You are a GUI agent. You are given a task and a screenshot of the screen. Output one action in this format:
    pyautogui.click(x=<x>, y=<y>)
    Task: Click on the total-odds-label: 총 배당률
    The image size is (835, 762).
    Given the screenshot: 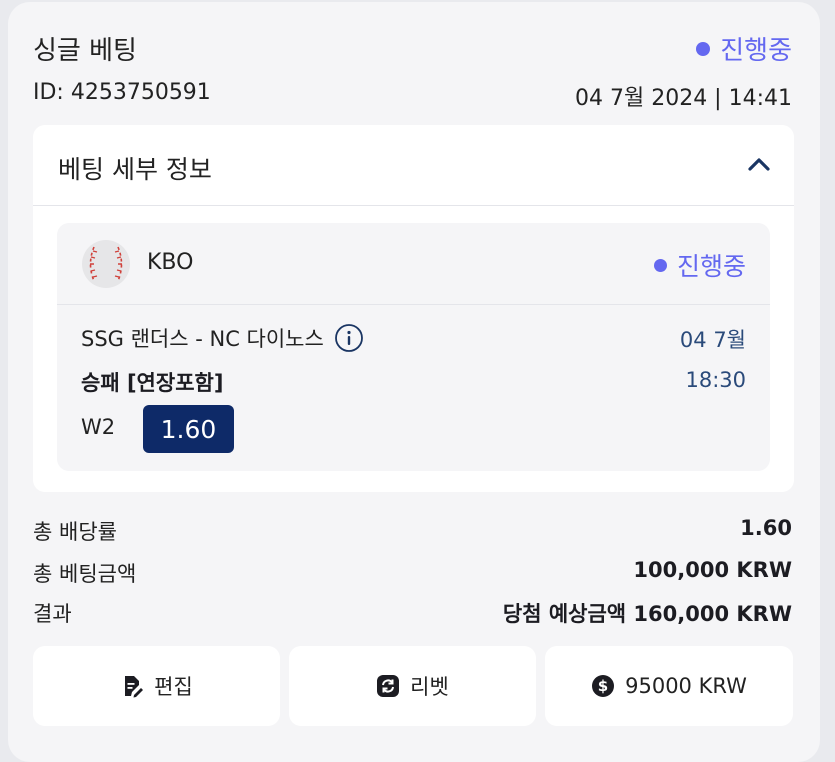 What is the action you would take?
    pyautogui.click(x=75, y=532)
    